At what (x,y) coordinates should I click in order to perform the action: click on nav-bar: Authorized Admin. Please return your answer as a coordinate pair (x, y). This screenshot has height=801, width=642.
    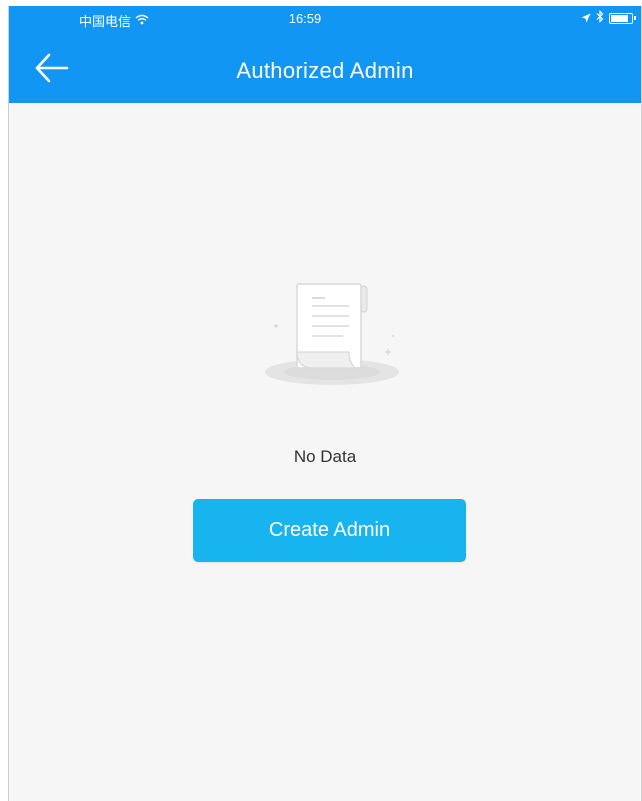
    Looking at the image, I should click on (325, 68).